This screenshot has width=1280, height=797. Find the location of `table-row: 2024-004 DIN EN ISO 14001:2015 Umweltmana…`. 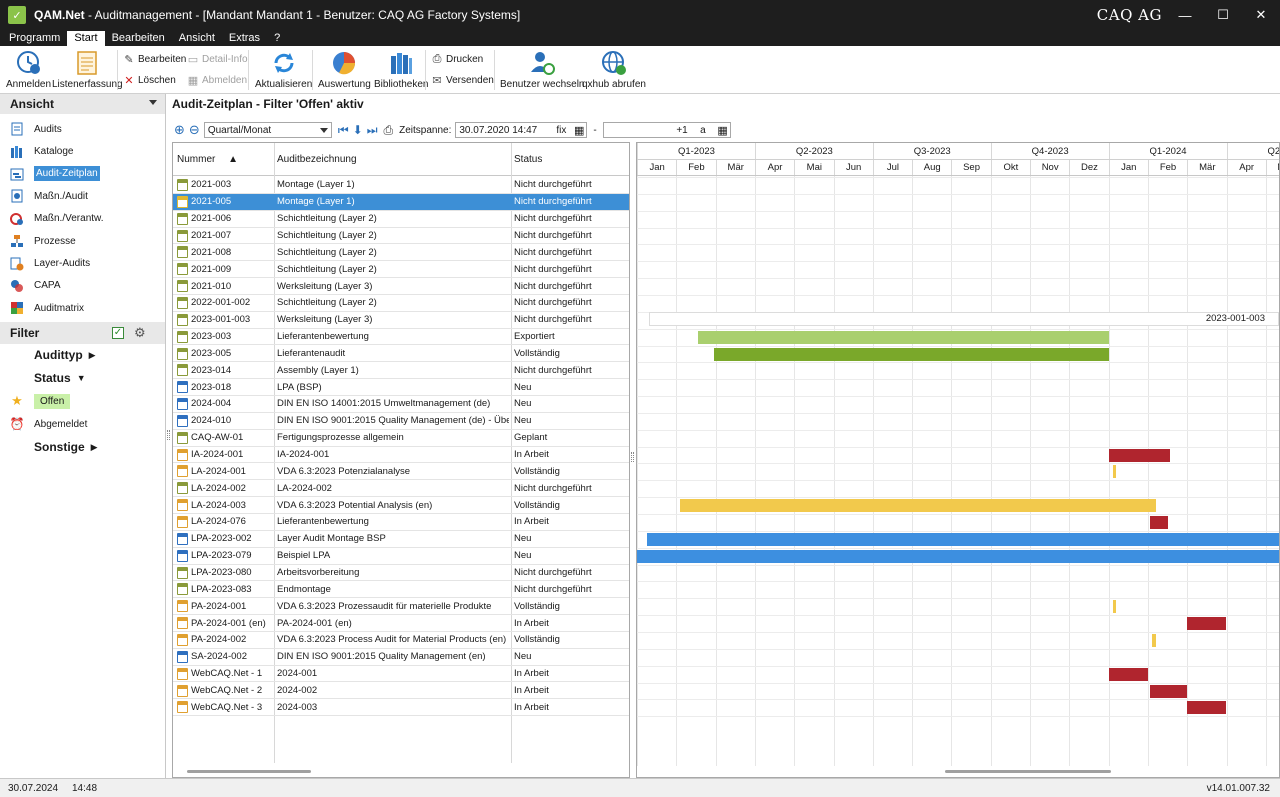

table-row: 2024-004 DIN EN ISO 14001:2015 Umweltmana… is located at coordinates (401, 404).